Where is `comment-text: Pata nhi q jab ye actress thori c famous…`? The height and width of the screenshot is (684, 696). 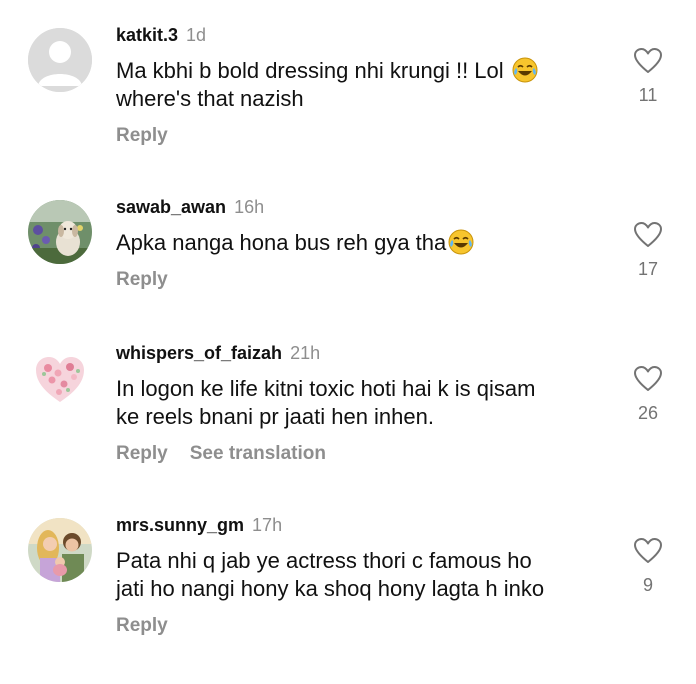
comment-text: Pata nhi q jab ye actress thori c famous… is located at coordinates (351, 575).